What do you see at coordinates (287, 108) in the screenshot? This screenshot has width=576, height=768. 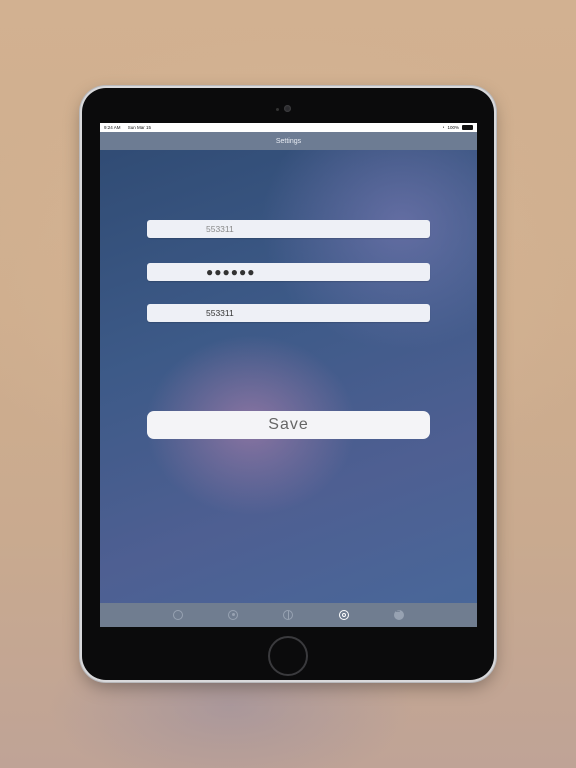 I see `front-camera` at bounding box center [287, 108].